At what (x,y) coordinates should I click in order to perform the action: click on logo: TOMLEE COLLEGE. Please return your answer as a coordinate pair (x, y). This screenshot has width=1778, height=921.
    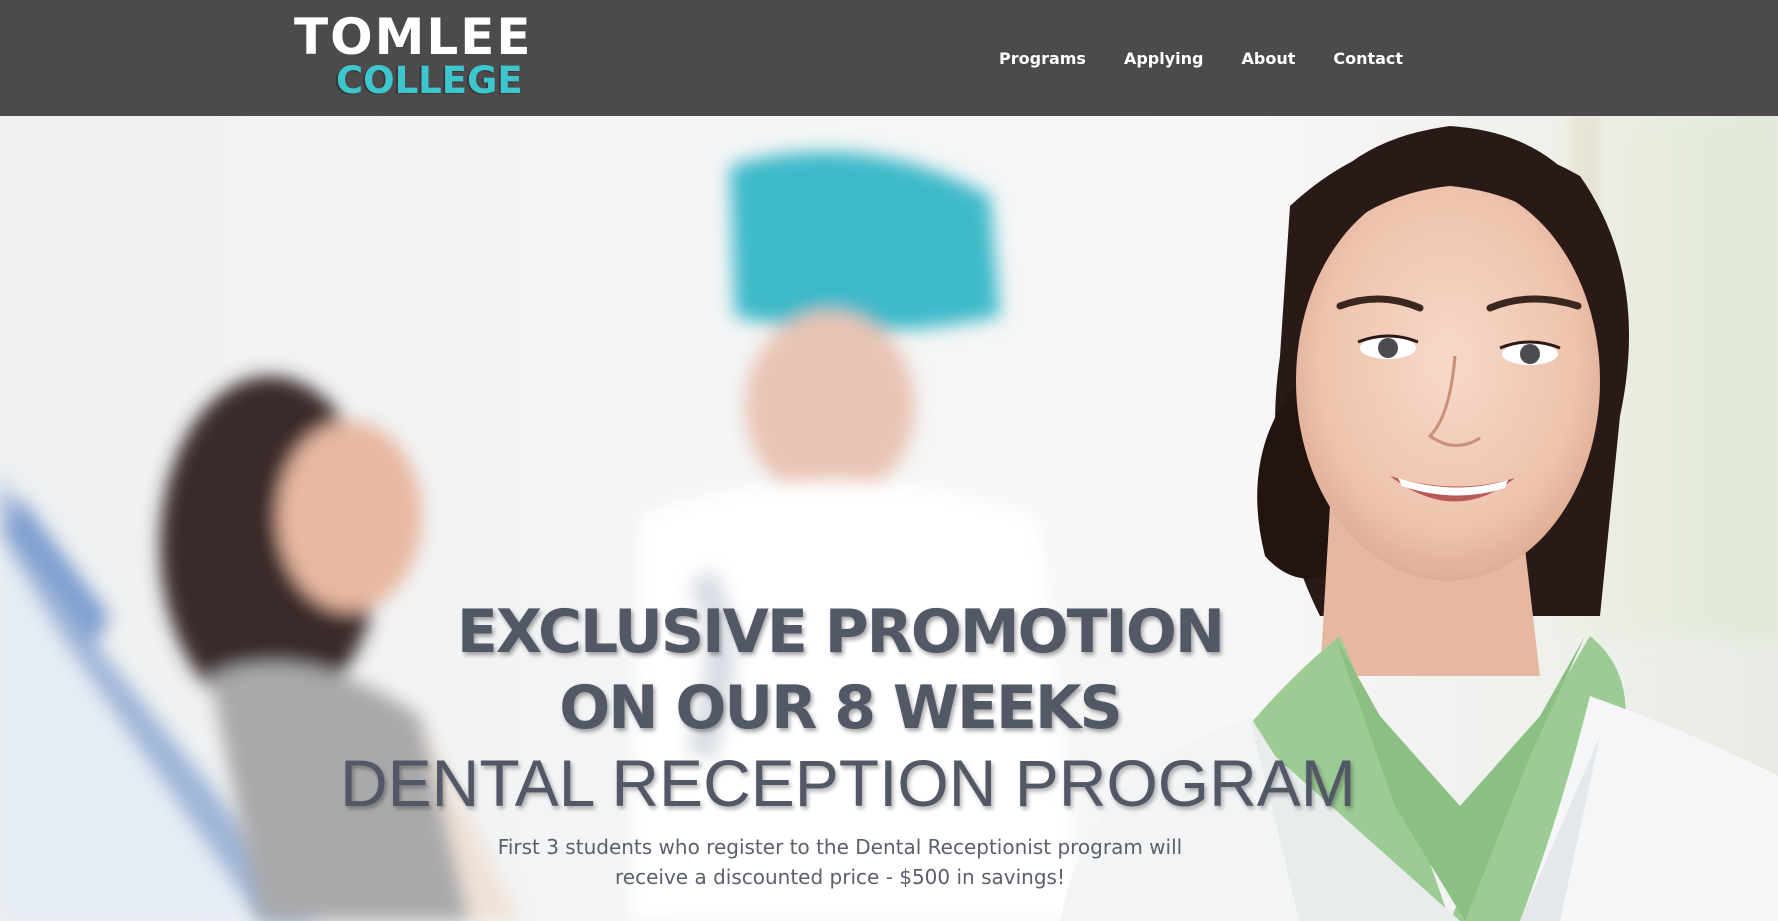
    Looking at the image, I should click on (412, 57).